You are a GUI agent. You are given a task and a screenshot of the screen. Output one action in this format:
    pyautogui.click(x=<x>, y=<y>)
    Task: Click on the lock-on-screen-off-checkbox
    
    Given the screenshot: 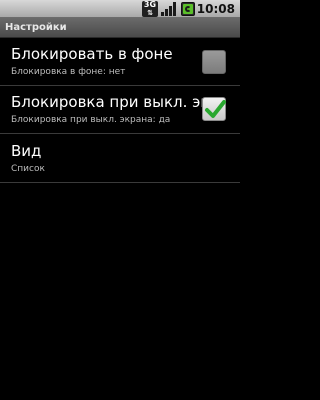 What is the action you would take?
    pyautogui.click(x=214, y=109)
    